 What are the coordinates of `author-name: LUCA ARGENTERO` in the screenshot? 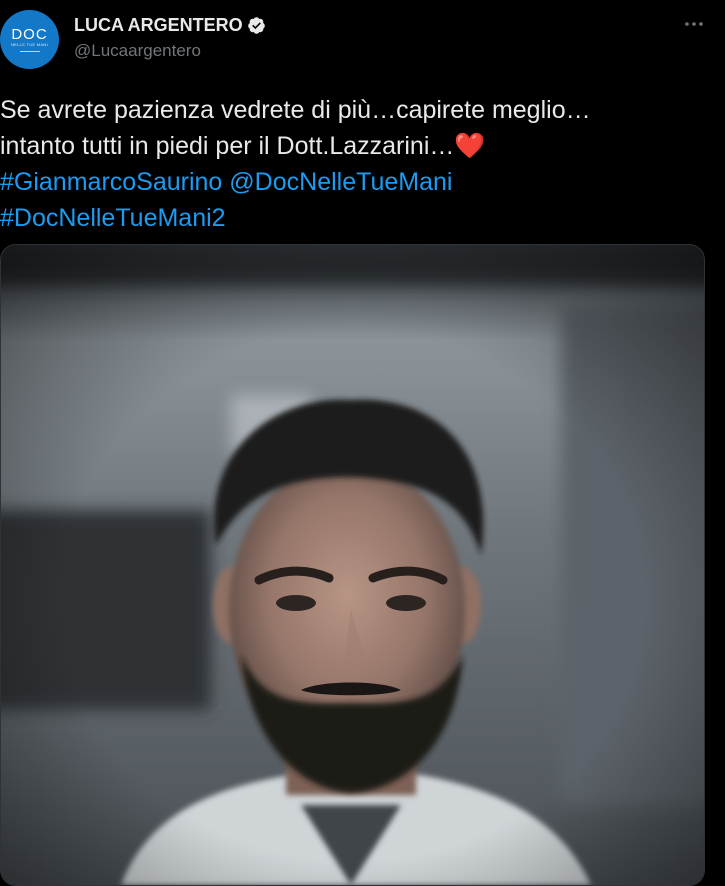 It's located at (158, 25).